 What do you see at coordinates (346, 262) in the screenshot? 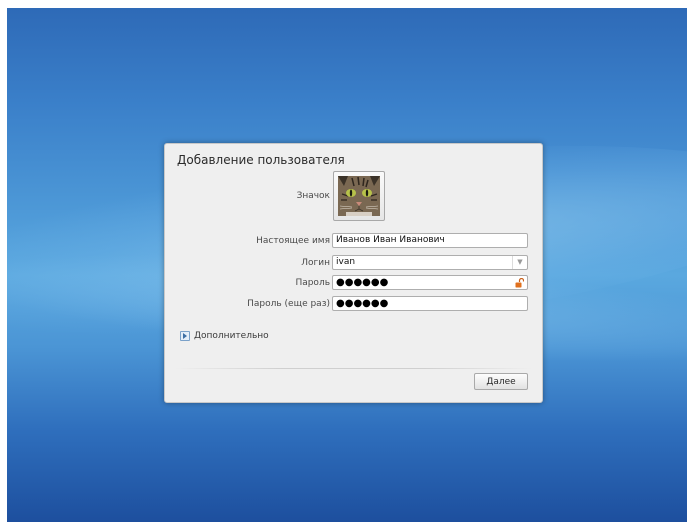
I see `login-value: ivan` at bounding box center [346, 262].